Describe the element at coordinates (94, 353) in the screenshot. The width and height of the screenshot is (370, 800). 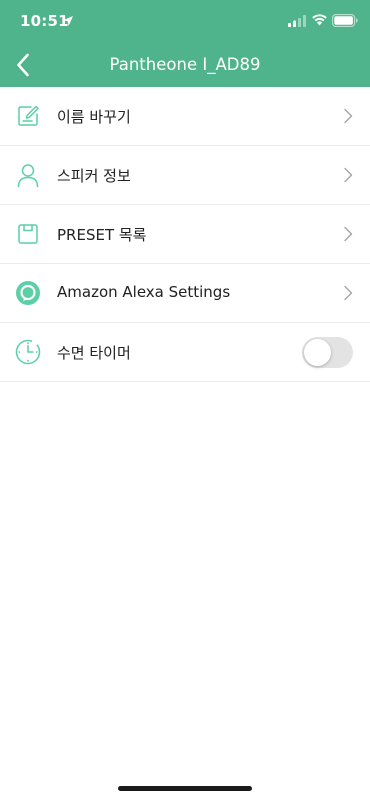
I see `menu-item-label: 수면 타이머` at that location.